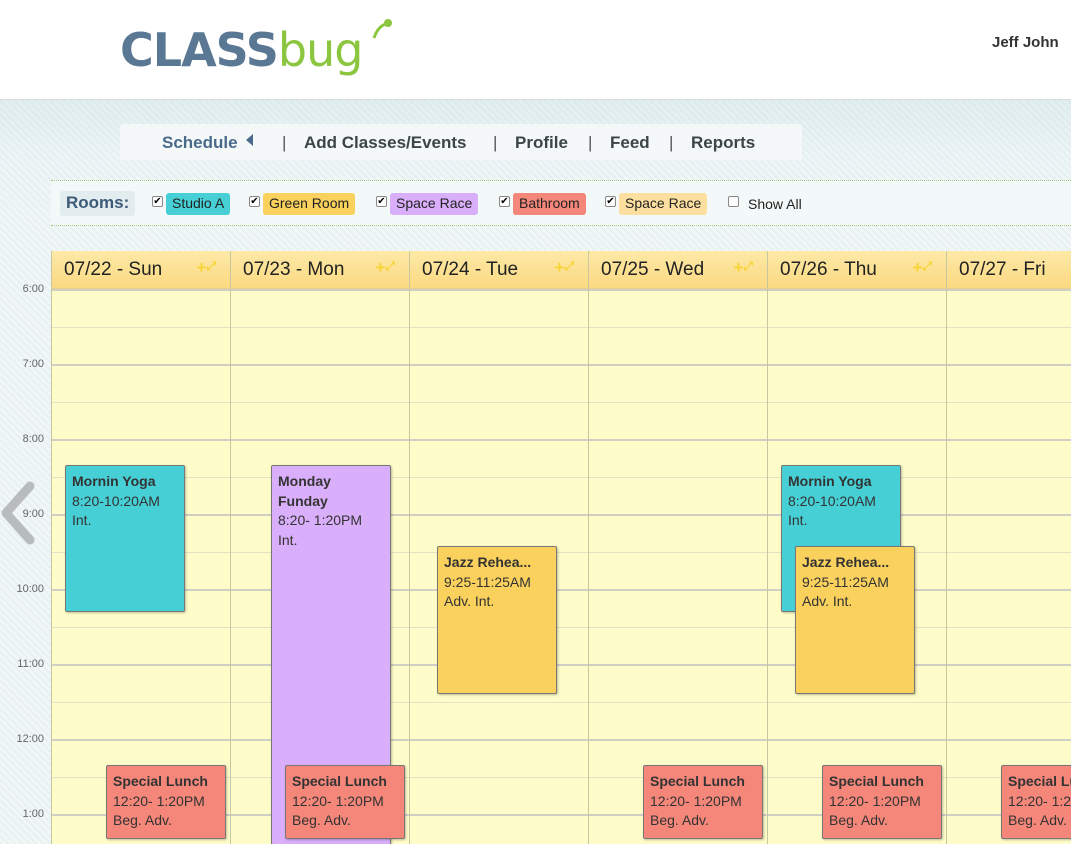  What do you see at coordinates (33, 439) in the screenshot?
I see `time-label: 8:00` at bounding box center [33, 439].